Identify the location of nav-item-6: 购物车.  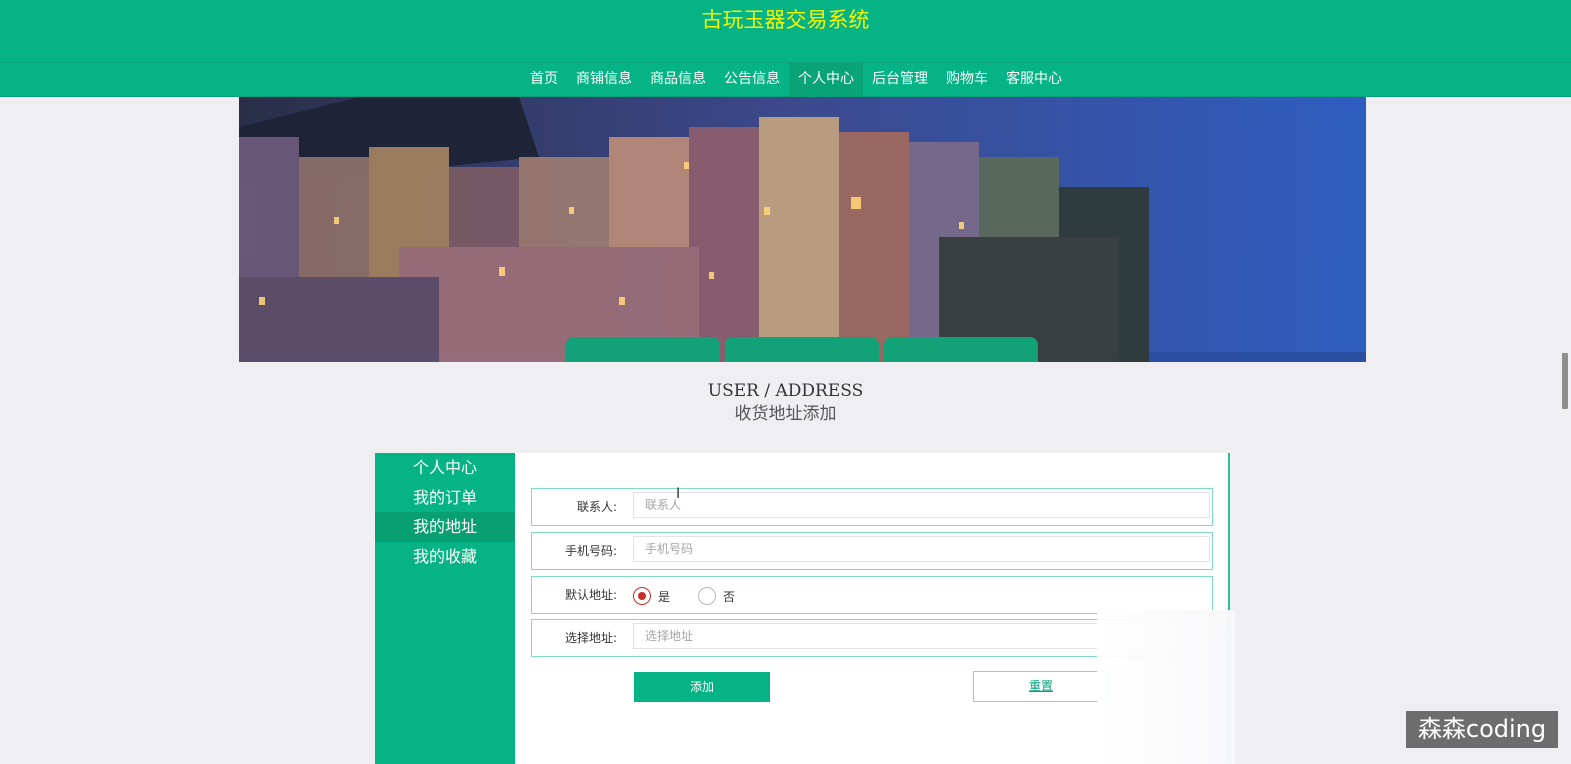
(967, 80).